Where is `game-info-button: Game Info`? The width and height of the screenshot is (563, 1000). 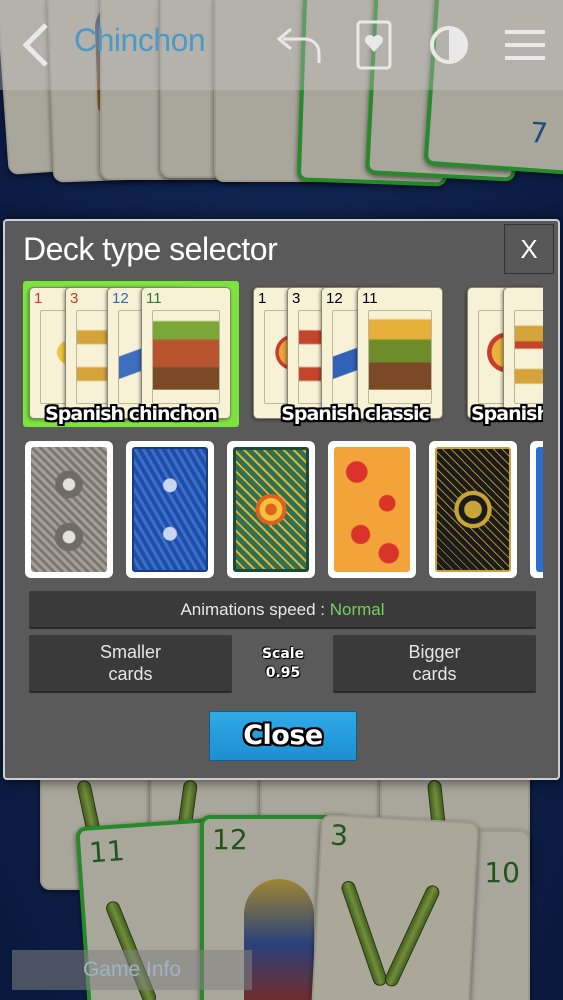
game-info-button: Game Info is located at coordinates (132, 970).